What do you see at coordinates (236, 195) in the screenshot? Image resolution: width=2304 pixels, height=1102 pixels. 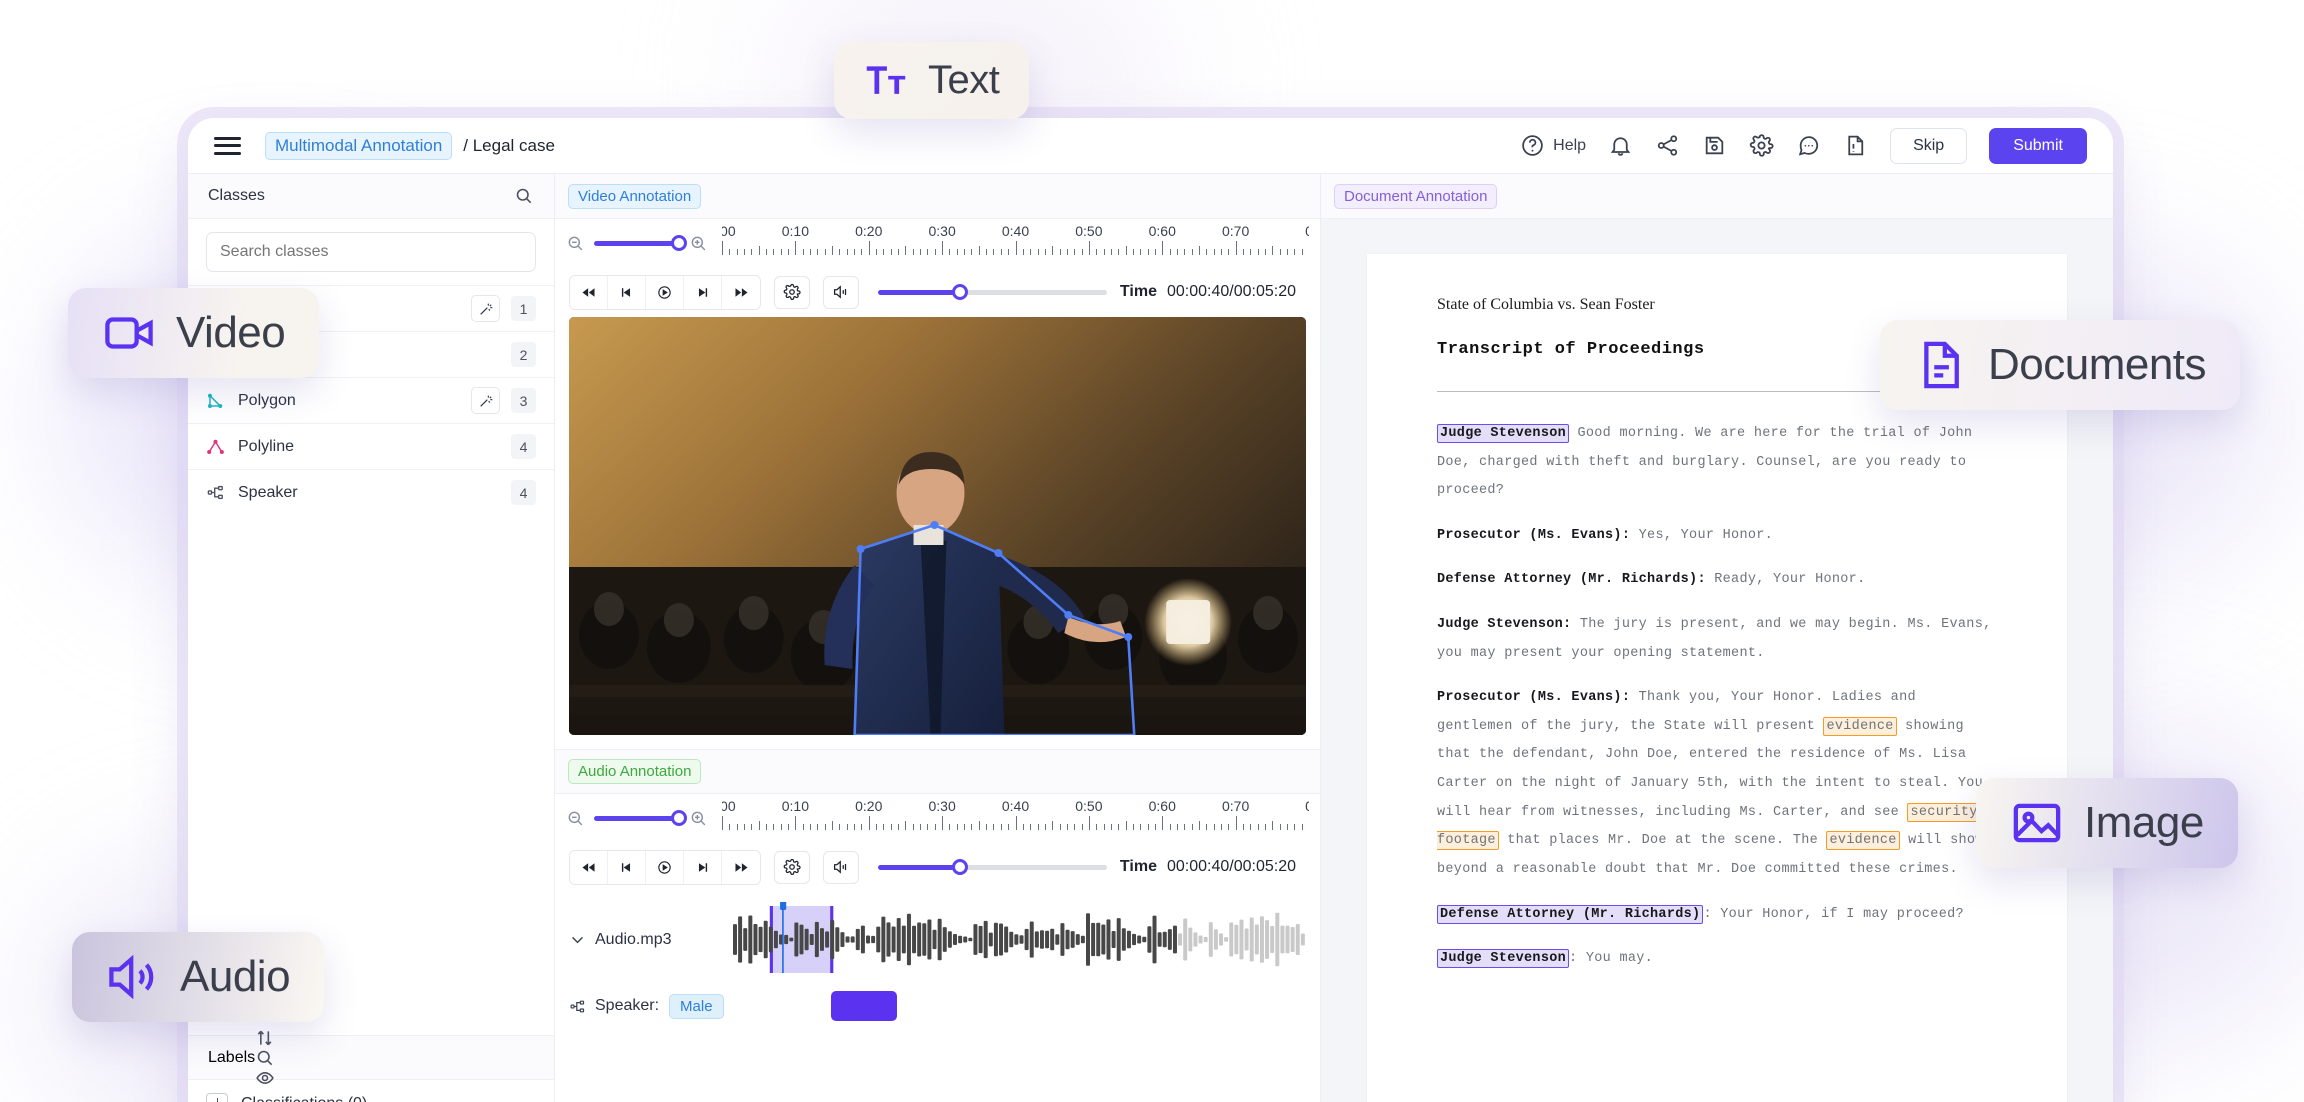 I see `classes-title: Classes` at bounding box center [236, 195].